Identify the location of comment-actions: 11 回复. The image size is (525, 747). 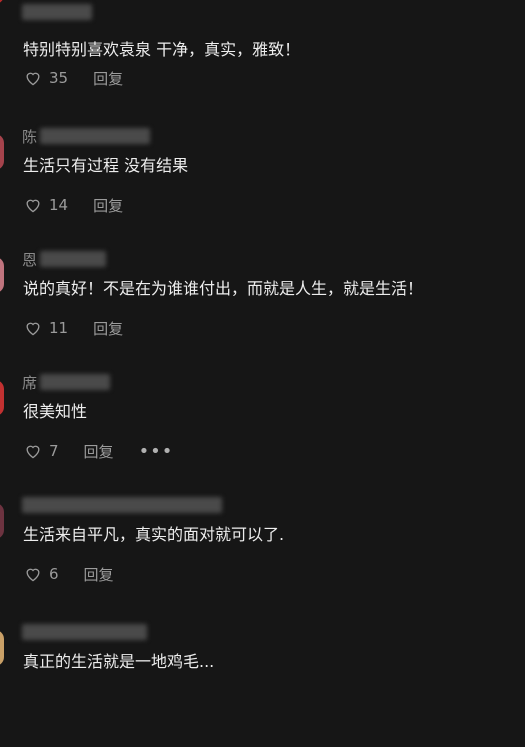
(73, 328).